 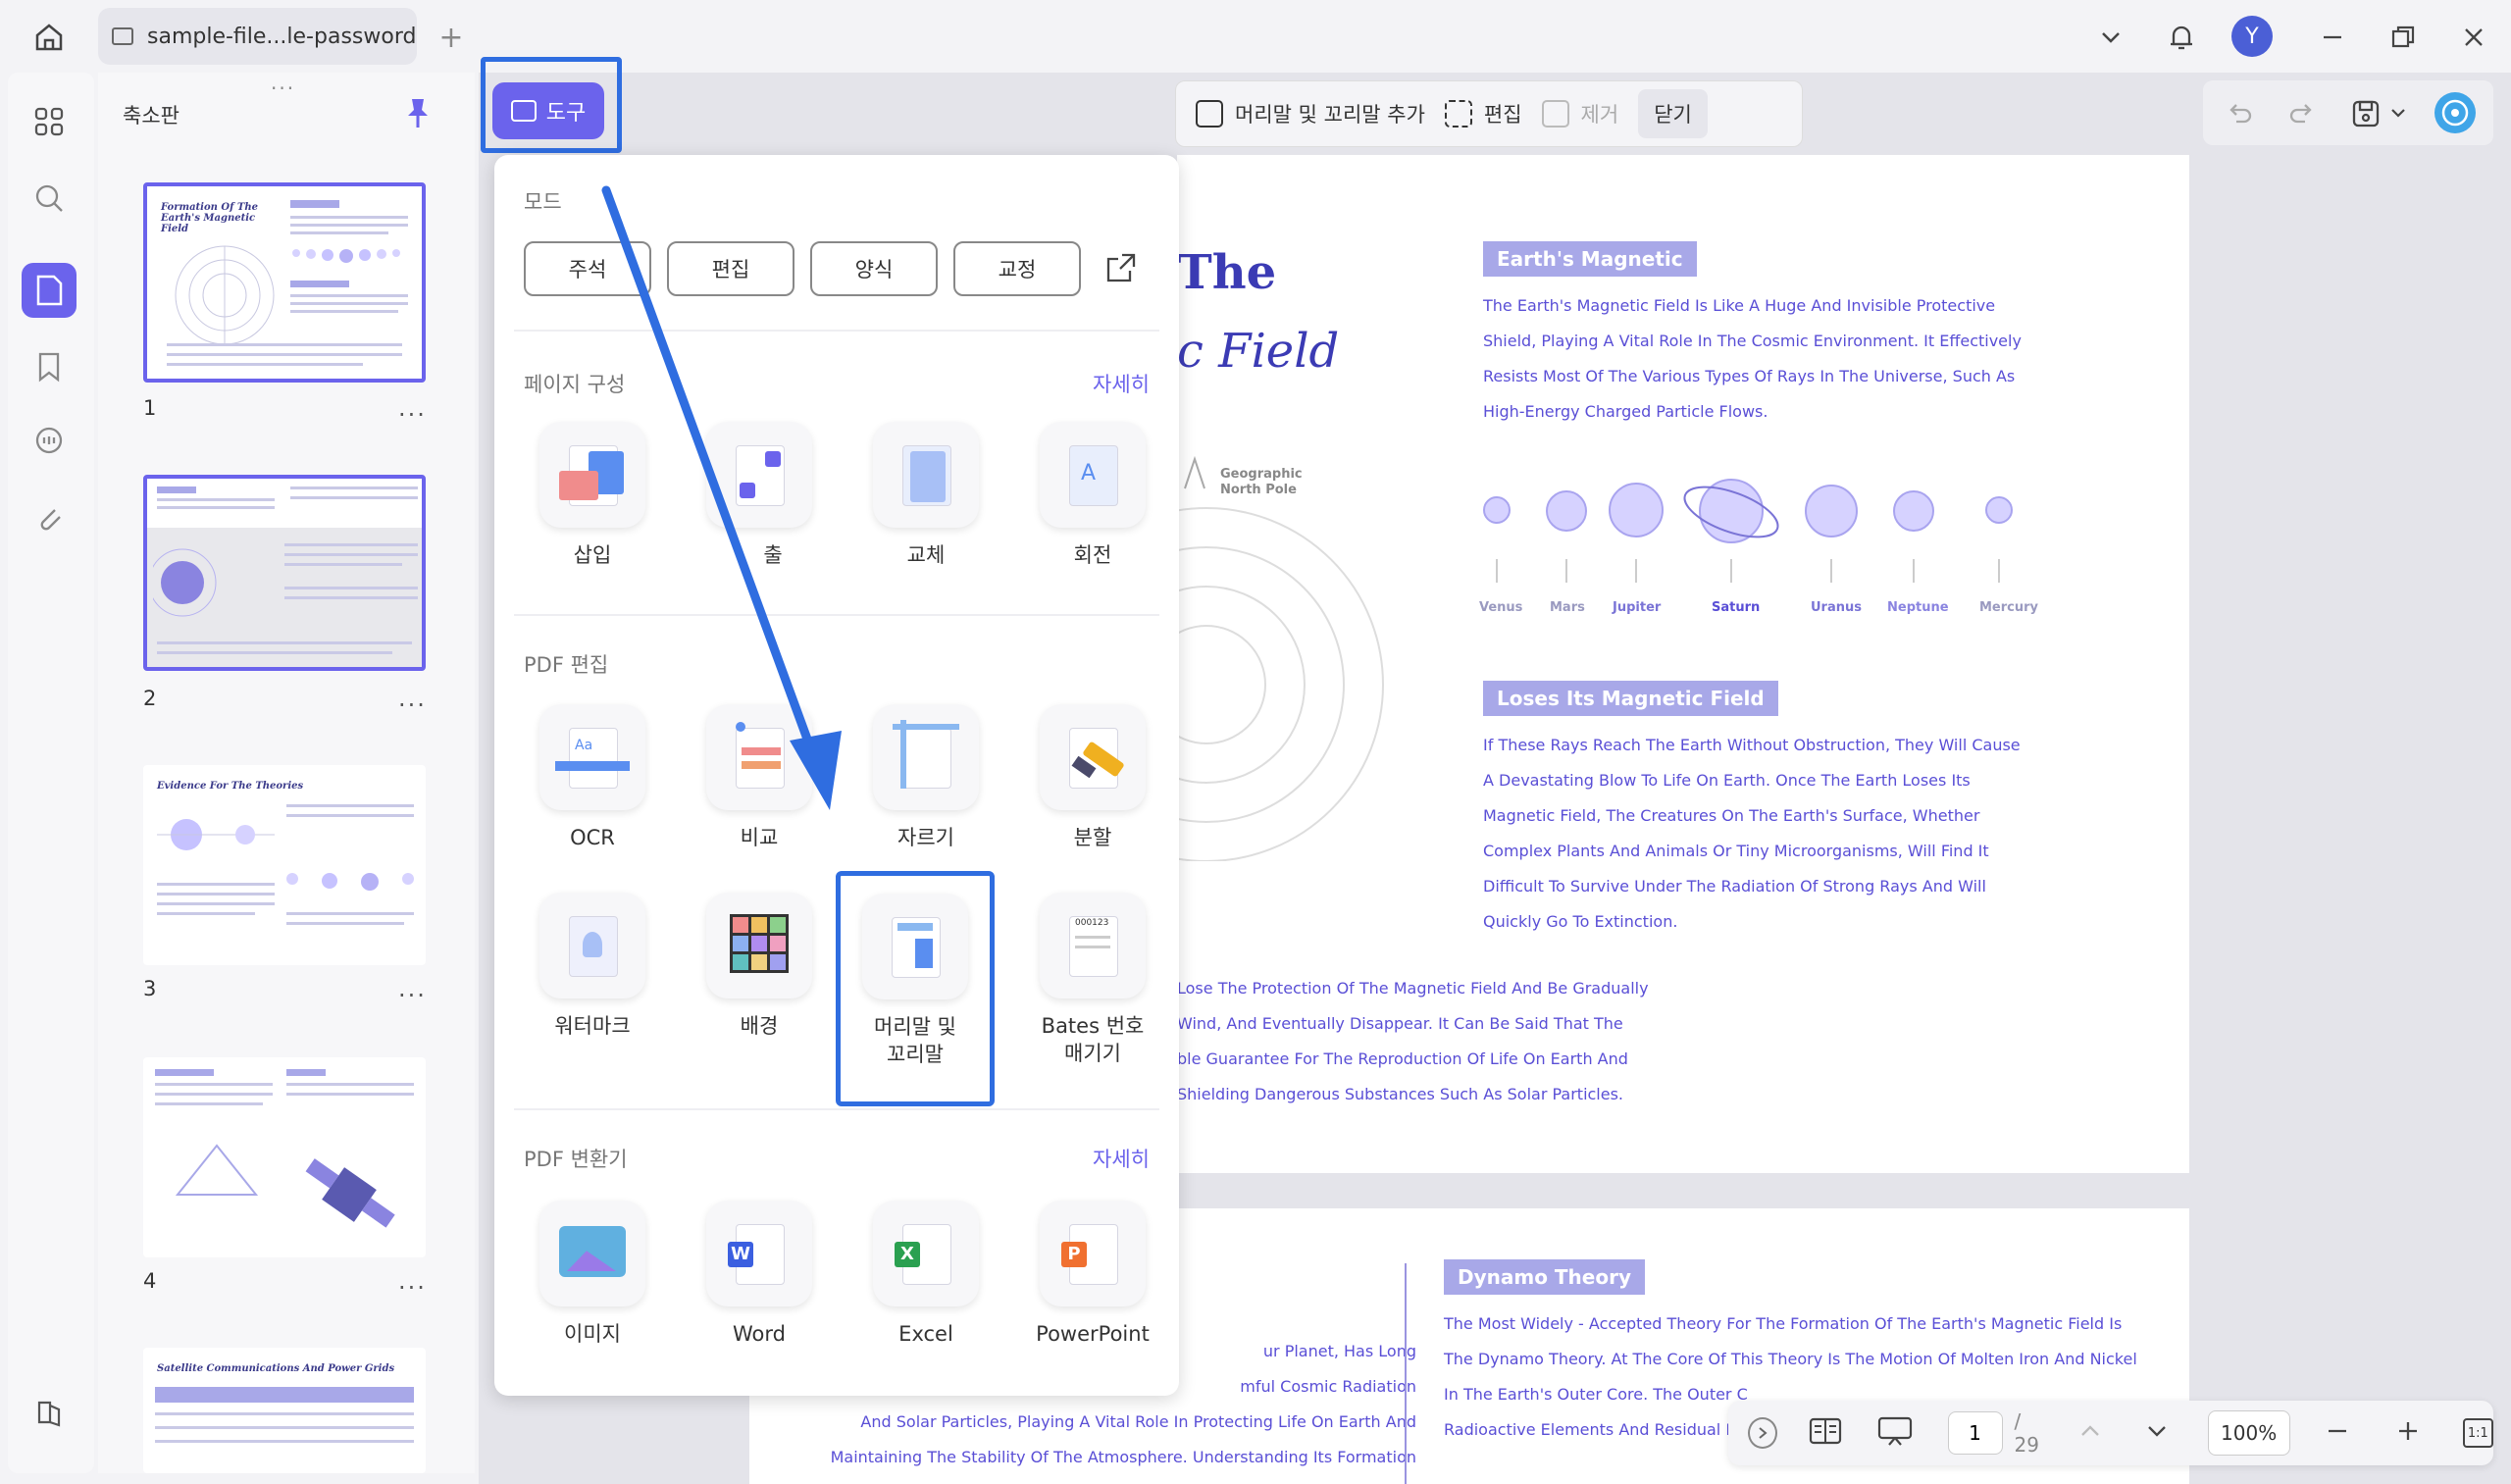 I want to click on panel-toggle-icon, so click(x=49, y=1412).